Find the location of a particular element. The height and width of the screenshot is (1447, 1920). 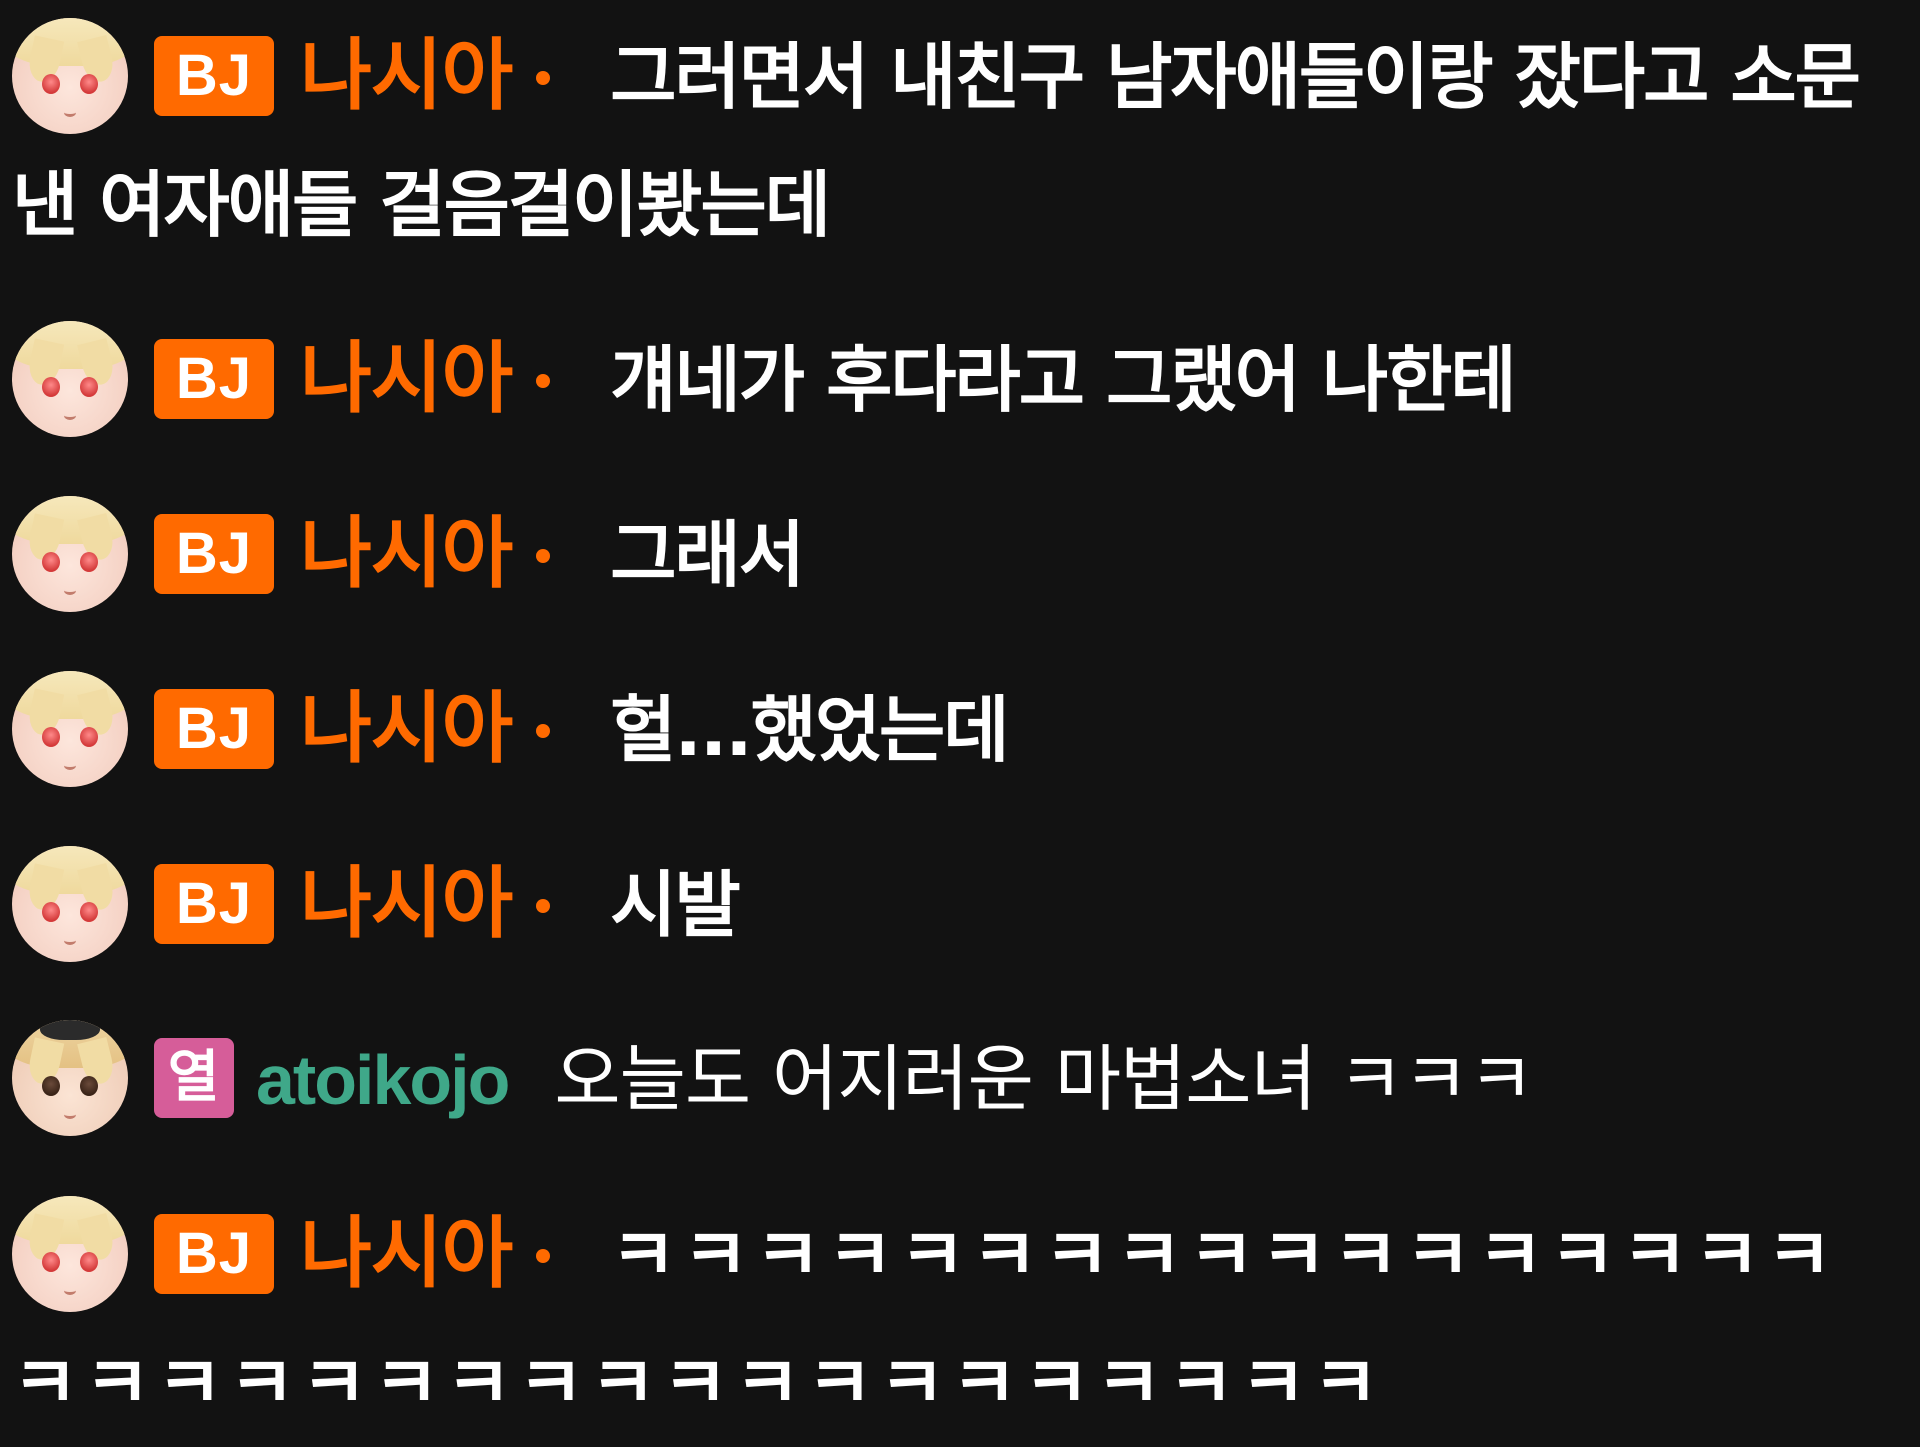

chat-message: BJ 나시아 걔네가 후다라고 그랬어 나한테 is located at coordinates (961, 379).